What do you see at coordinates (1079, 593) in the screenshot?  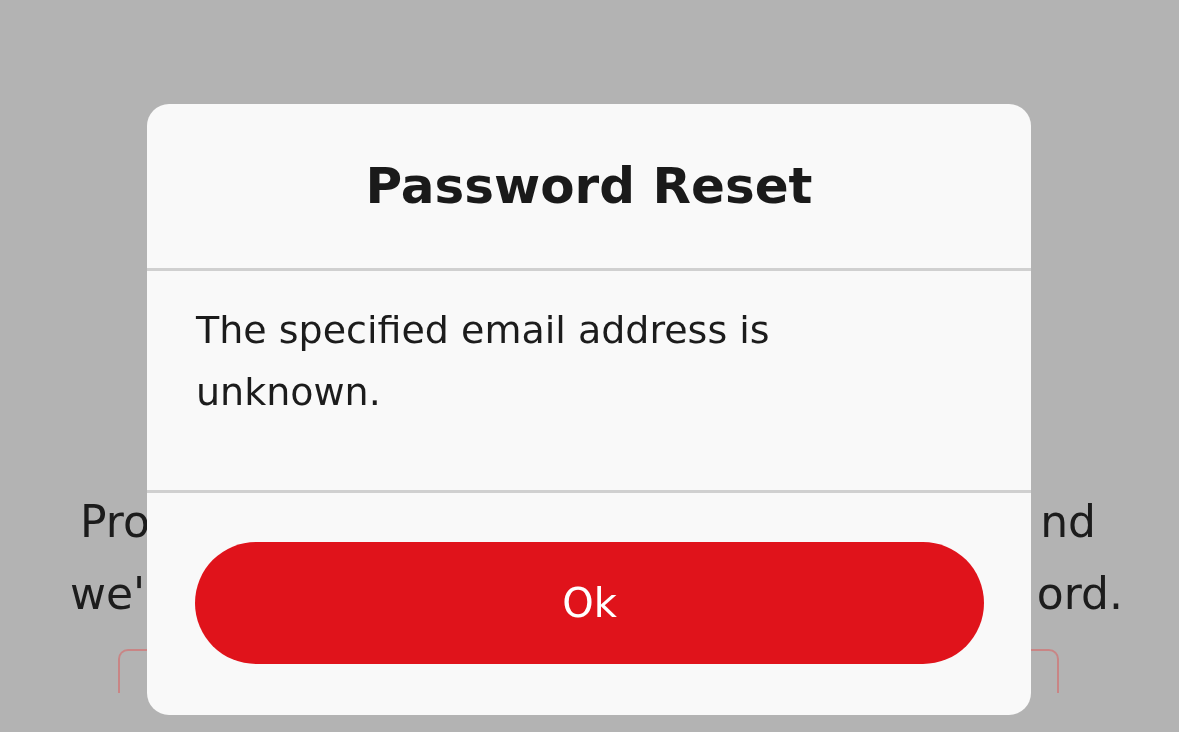 I see `instruction-text: ord.` at bounding box center [1079, 593].